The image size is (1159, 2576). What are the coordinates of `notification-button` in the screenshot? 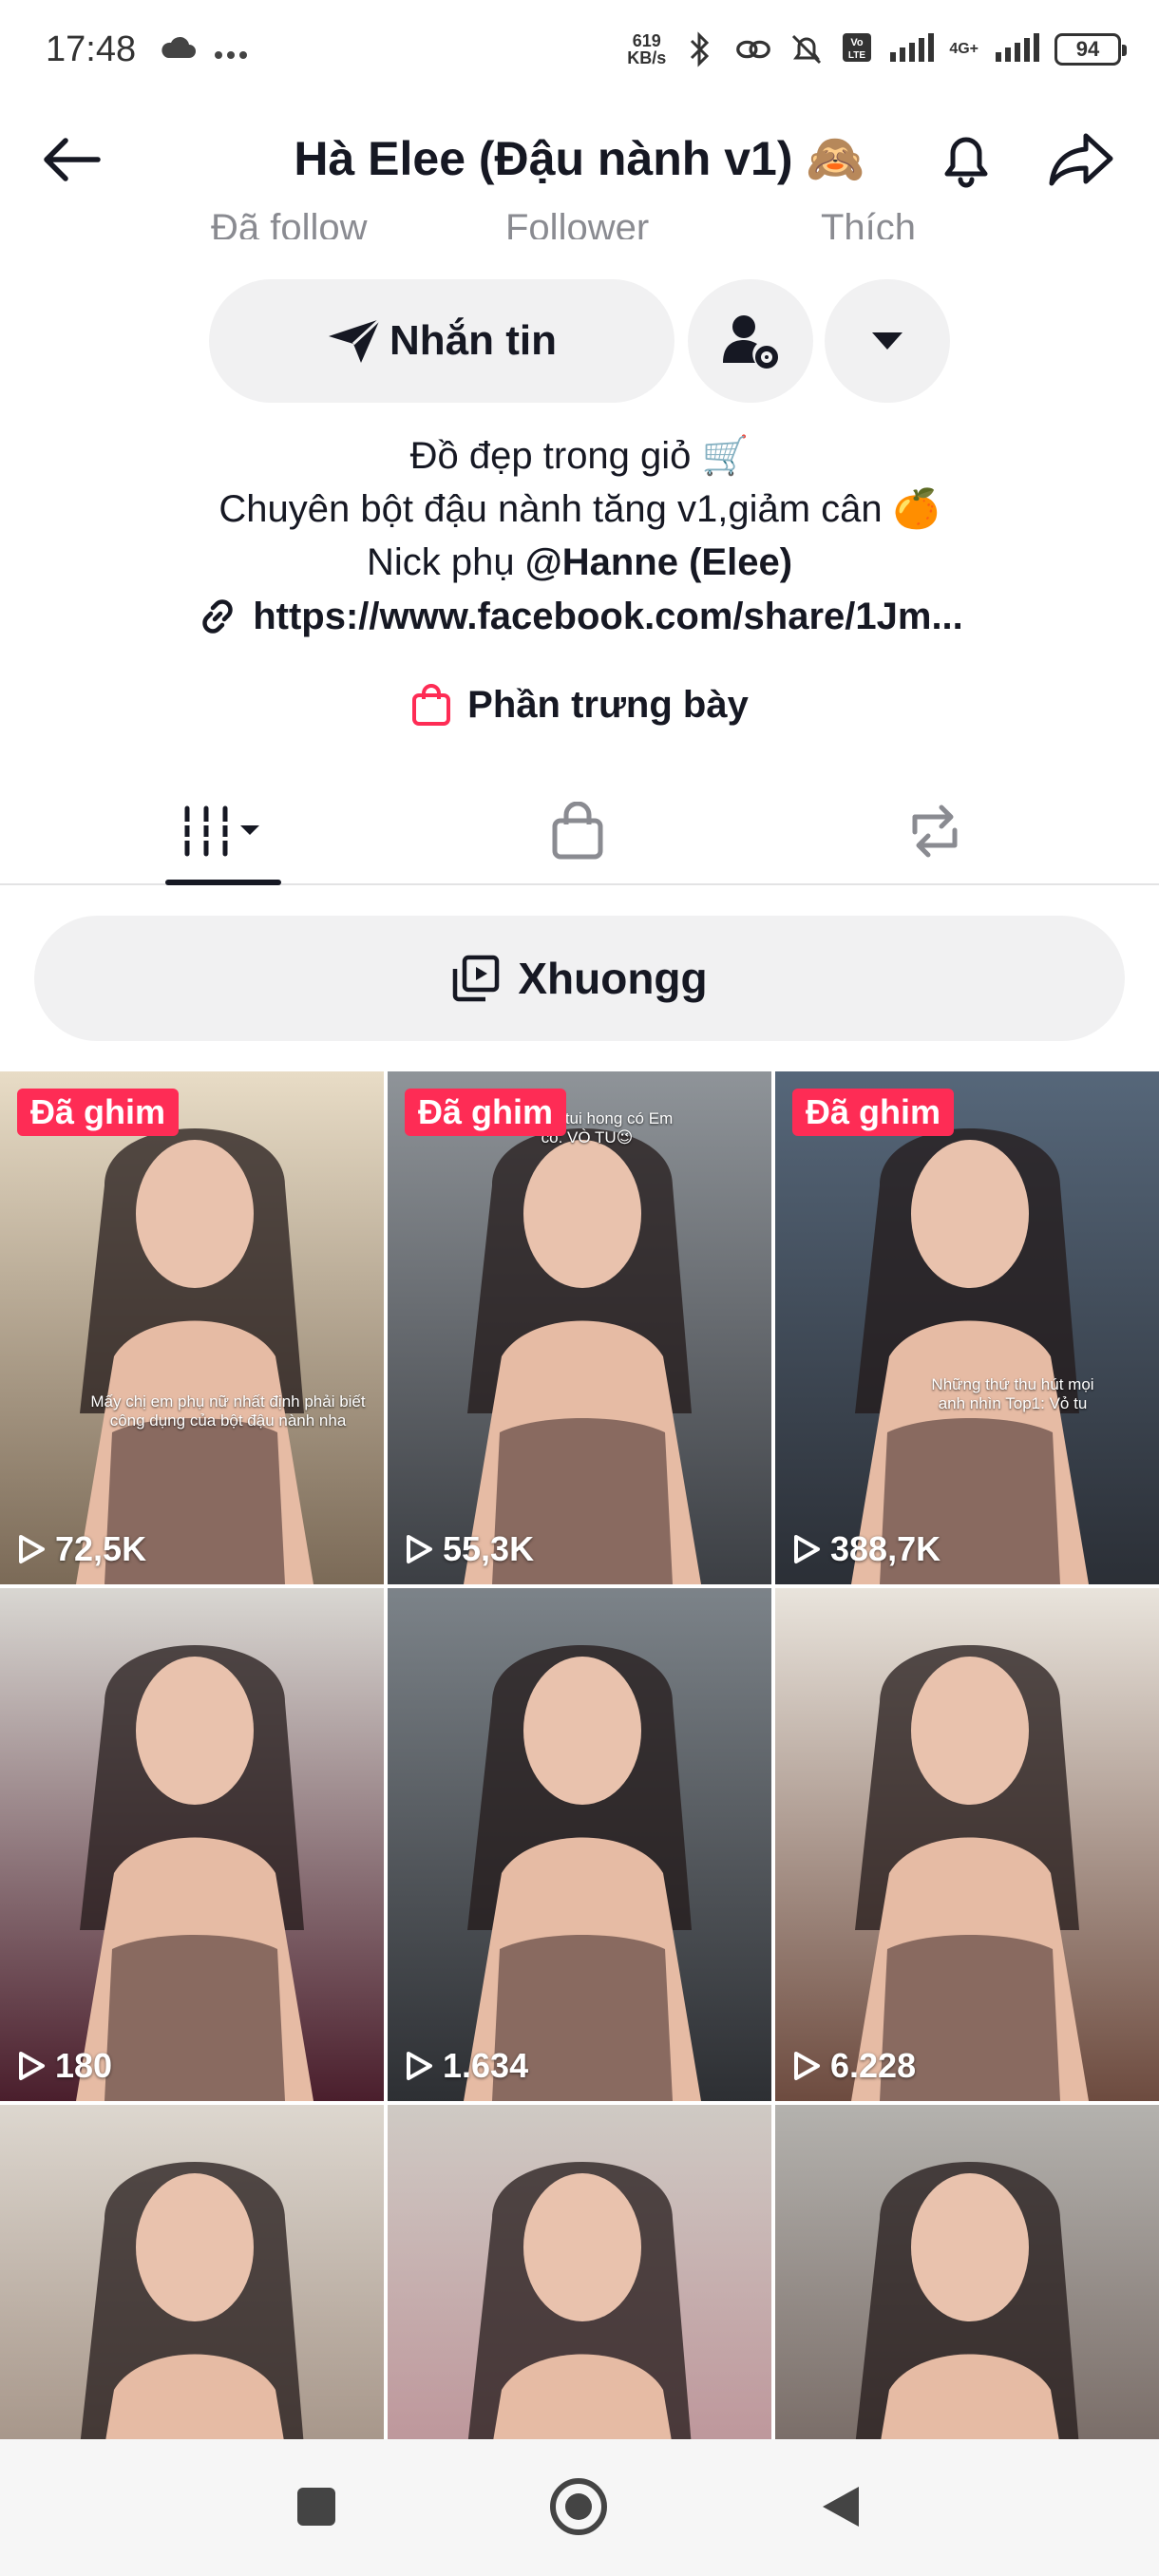 It's located at (966, 158).